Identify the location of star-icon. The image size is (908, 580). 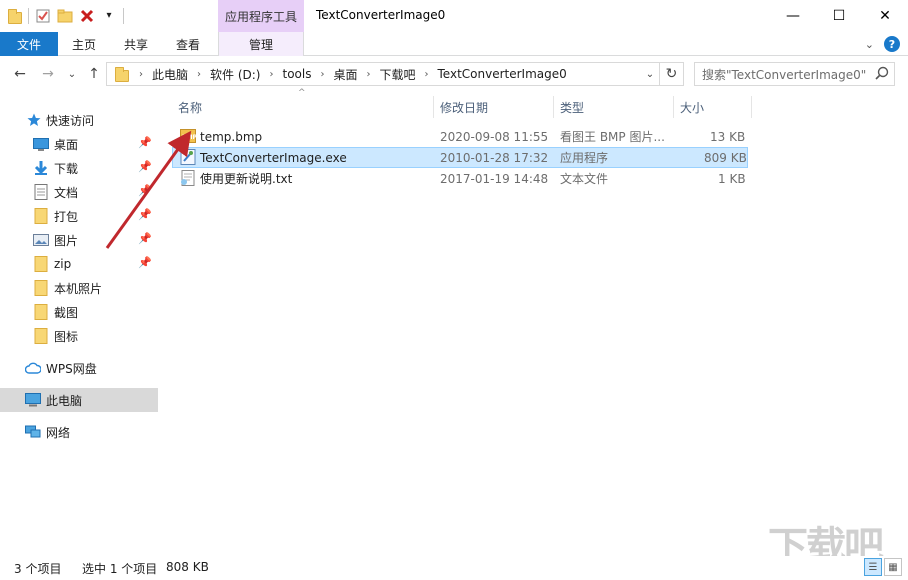
(34, 120).